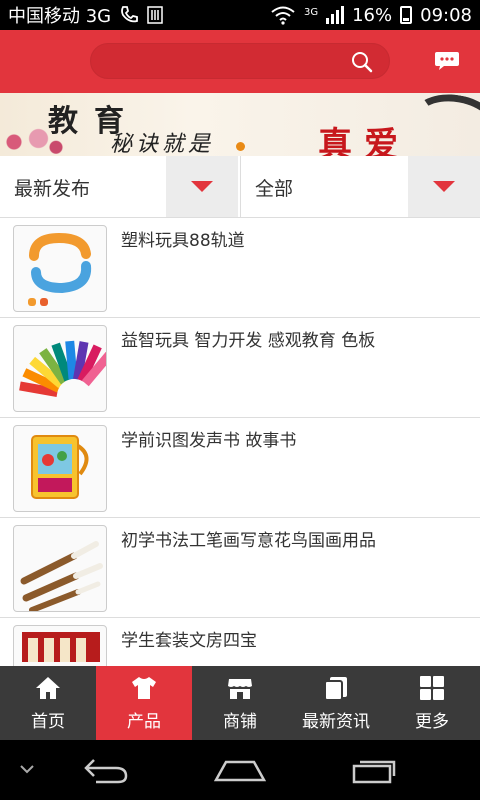 This screenshot has height=800, width=480. Describe the element at coordinates (446, 15) in the screenshot. I see `clock: 09:08` at that location.